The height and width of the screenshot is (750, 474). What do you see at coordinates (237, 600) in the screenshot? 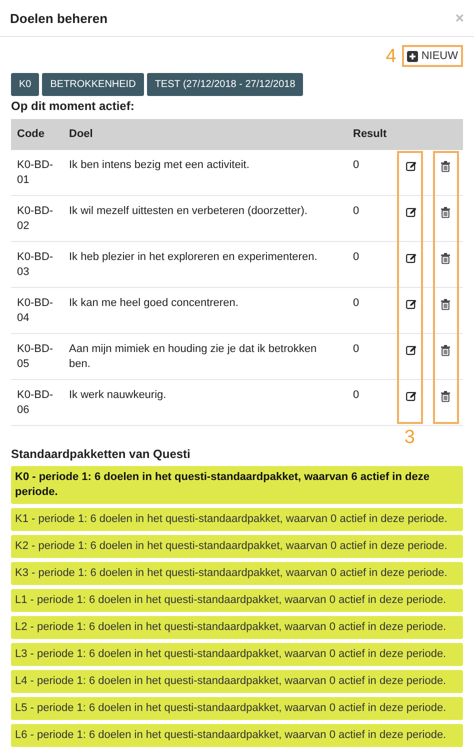
I see `package-item: L1 - periode 1: 6 doelen in het questi-standaardpakket, waarvan 0 actief in deze periode.` at bounding box center [237, 600].